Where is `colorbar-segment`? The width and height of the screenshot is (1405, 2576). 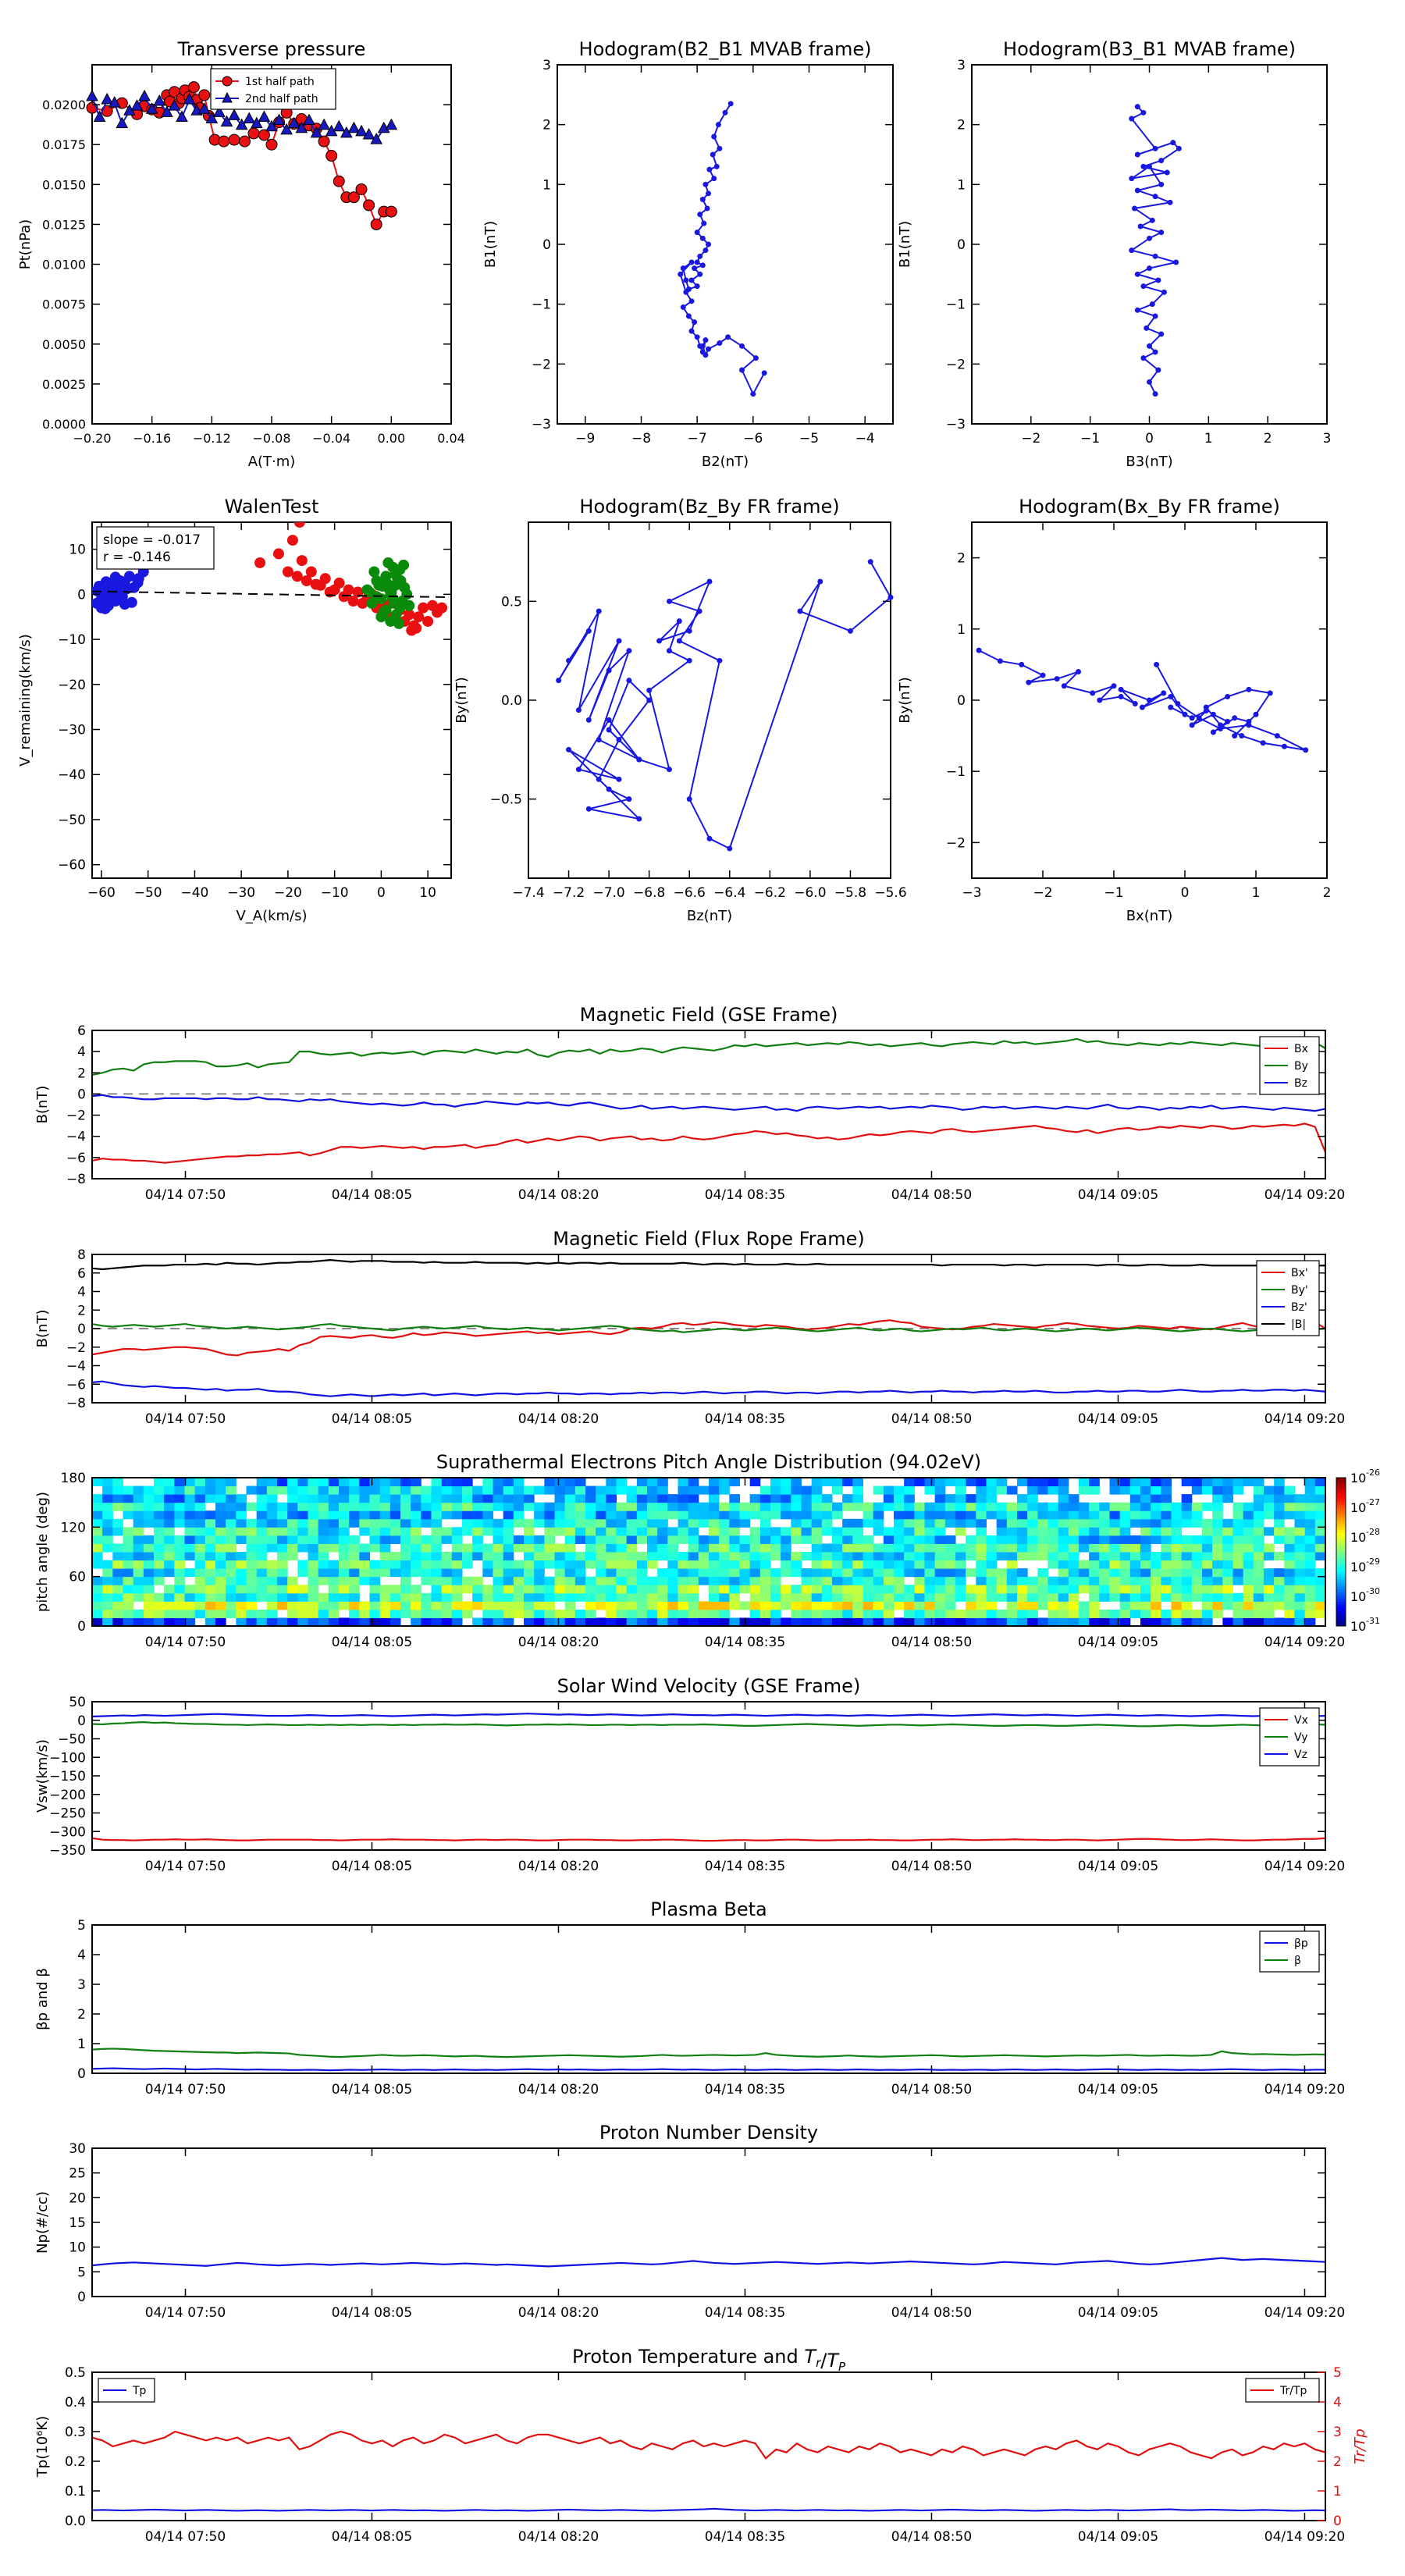
colorbar-segment is located at coordinates (1341, 1501).